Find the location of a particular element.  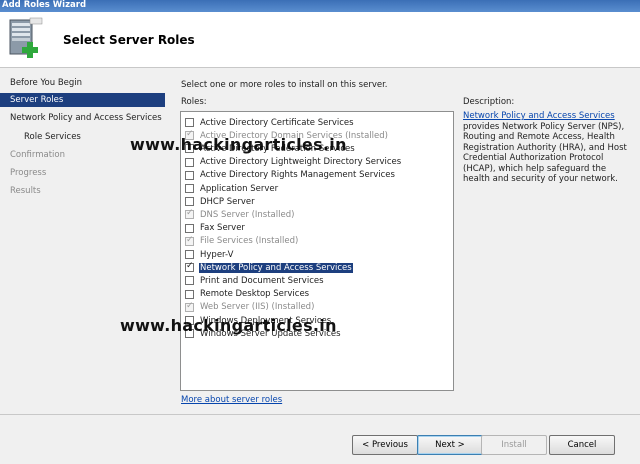

role-label: Hyper-V is located at coordinates (217, 254).